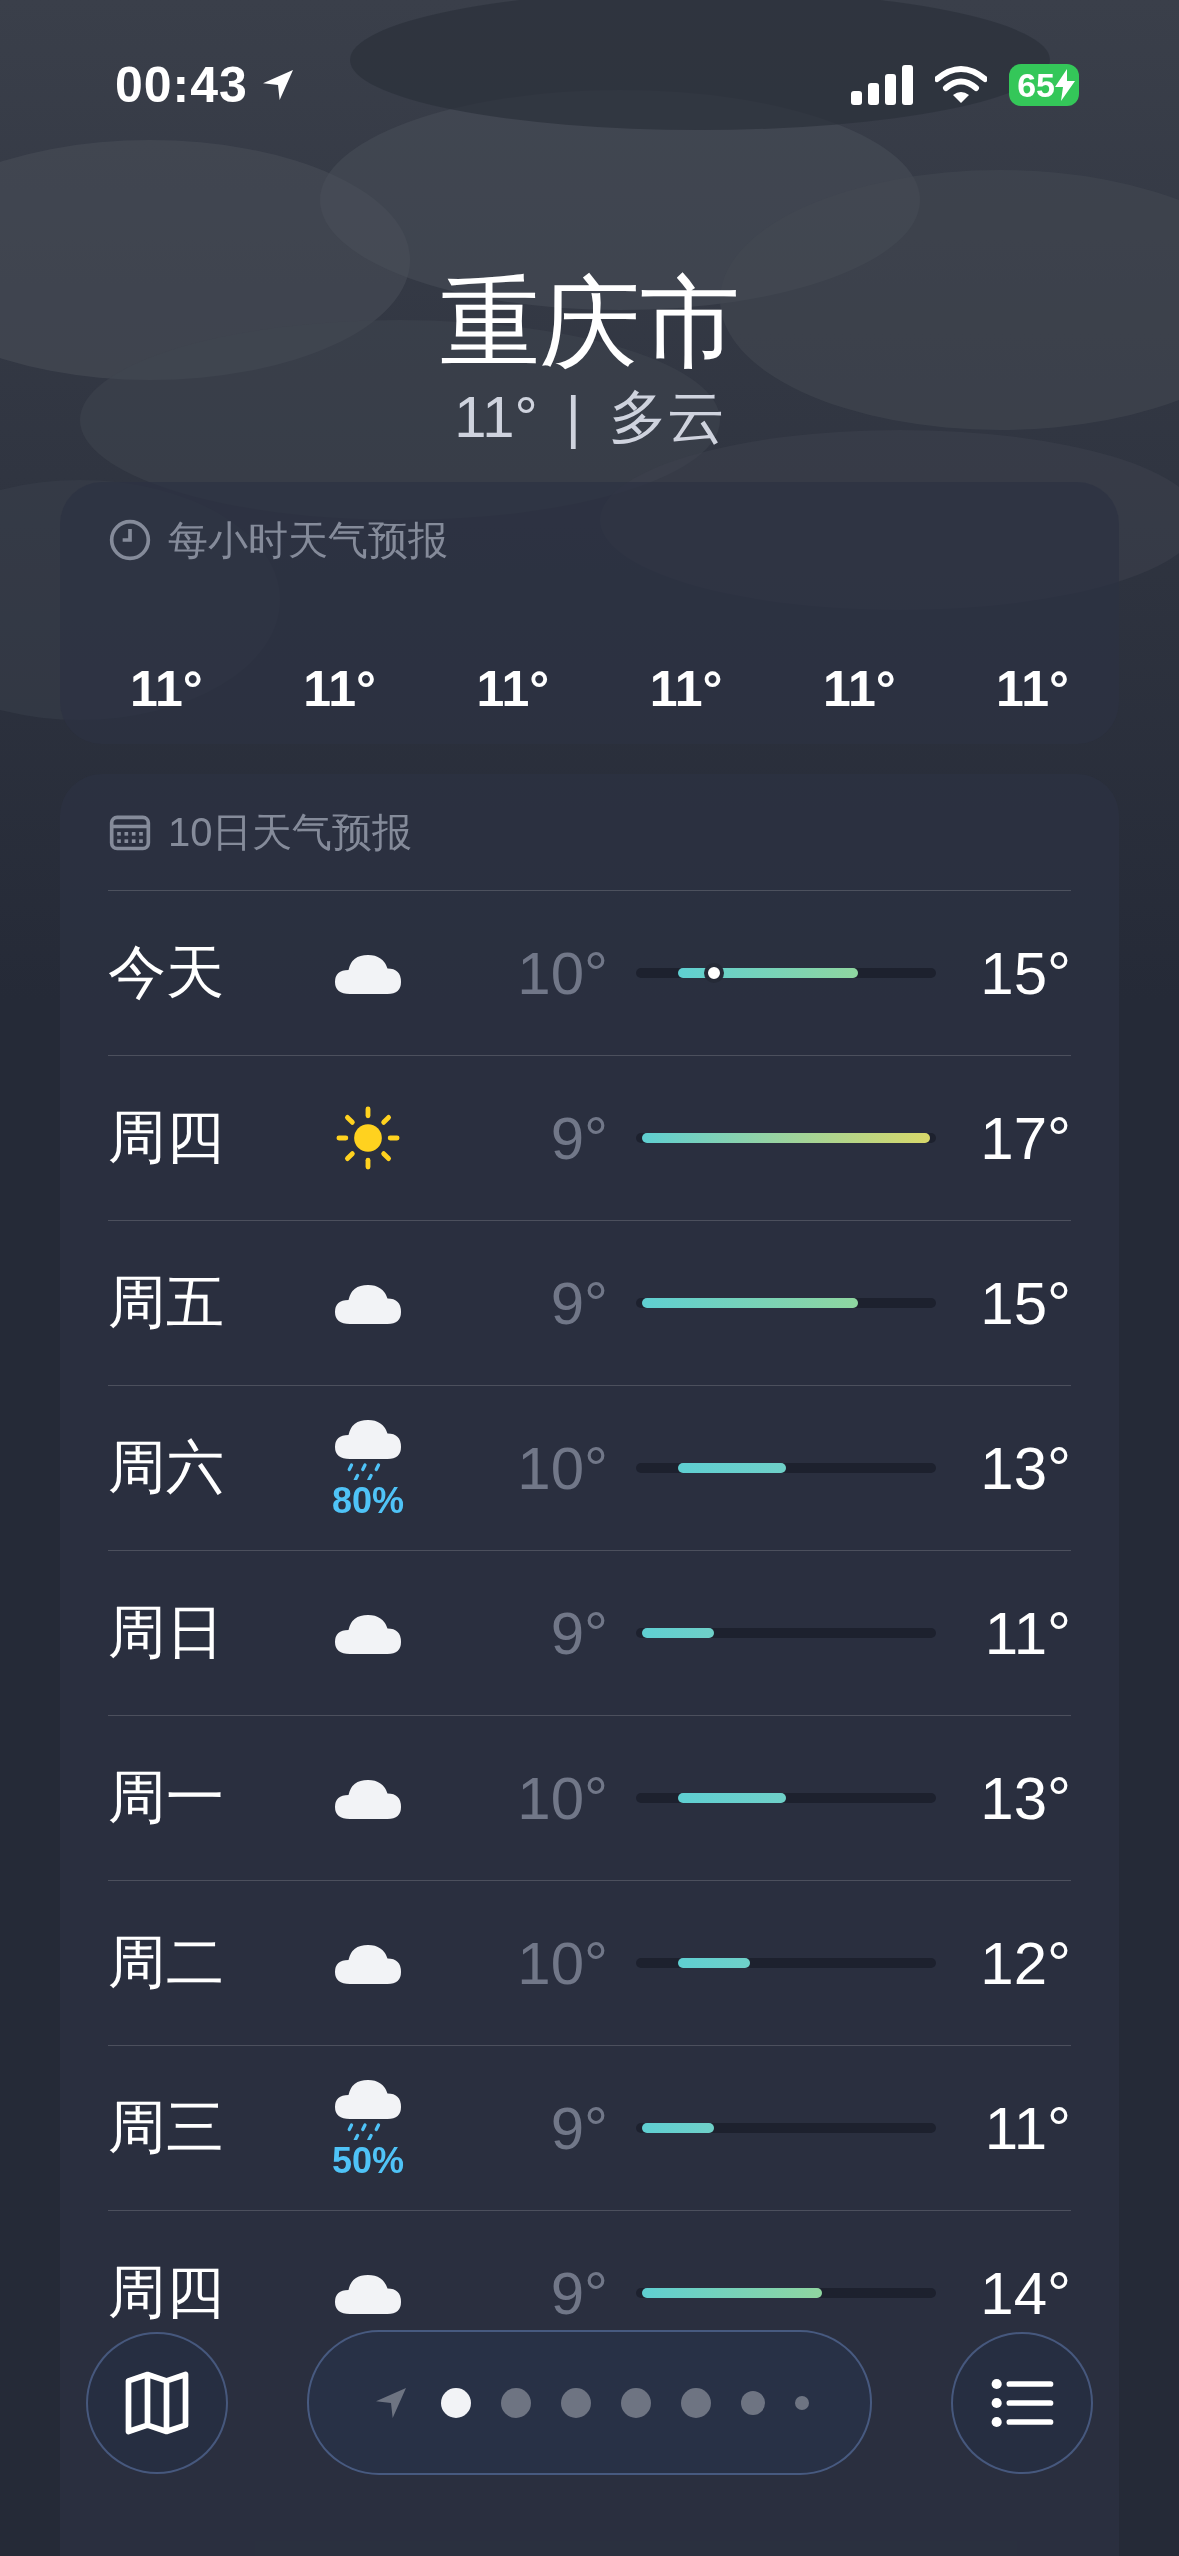  Describe the element at coordinates (166, 1467) in the screenshot. I see `day-label: 周六` at that location.